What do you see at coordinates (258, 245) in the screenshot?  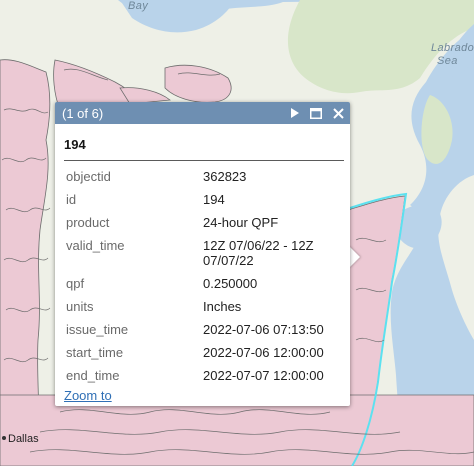 I see `attribute-value-line: 12Z 07/06/22 - 12Z` at bounding box center [258, 245].